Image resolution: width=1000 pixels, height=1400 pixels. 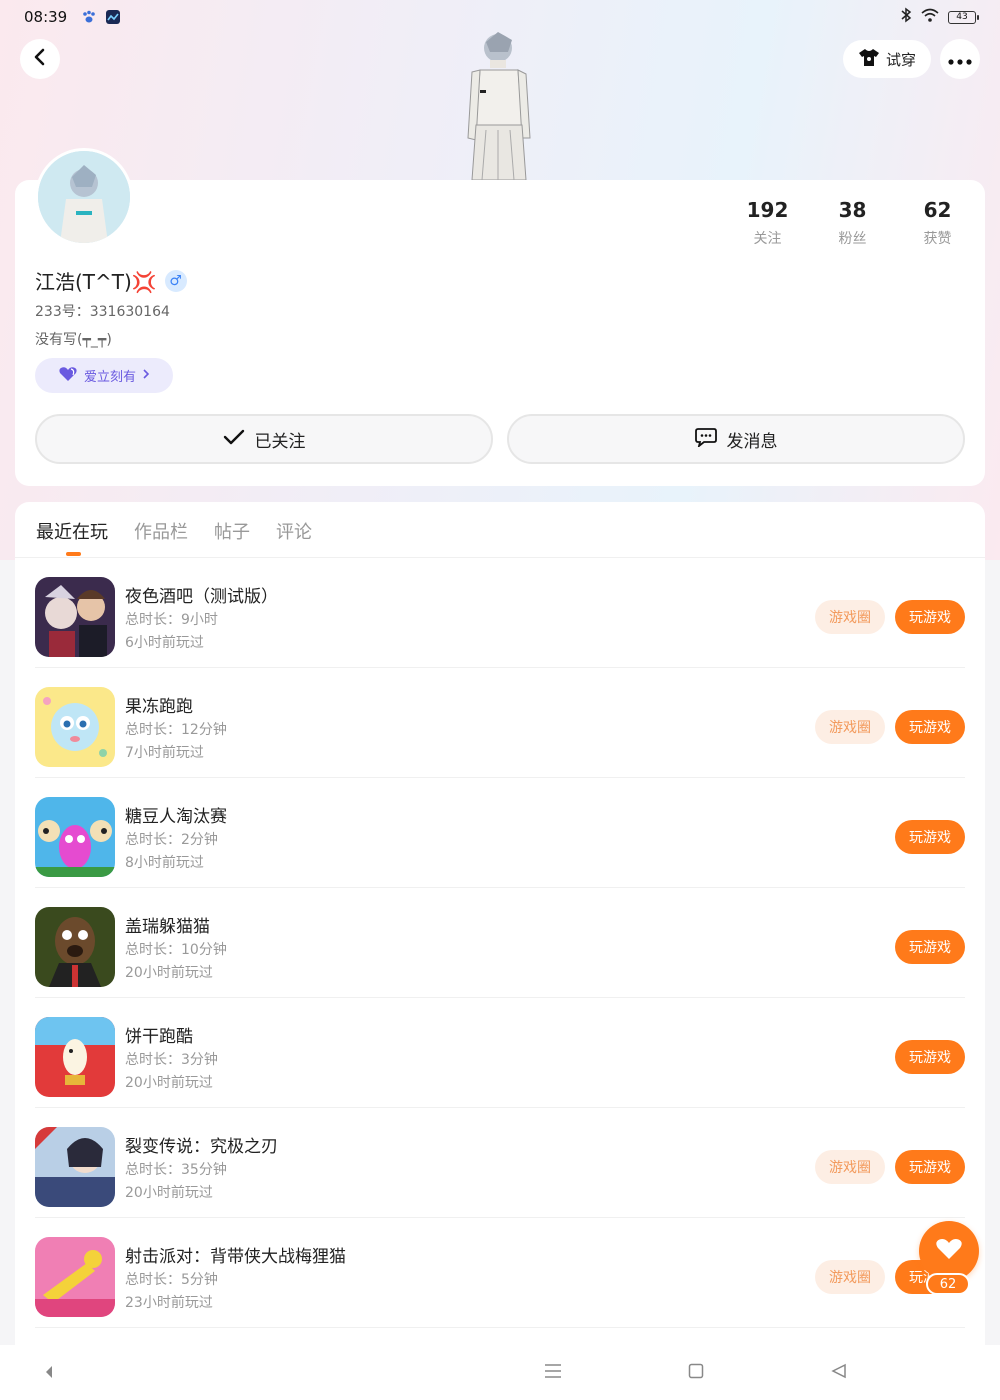 I want to click on stat-followers: 38 粉丝, so click(x=852, y=223).